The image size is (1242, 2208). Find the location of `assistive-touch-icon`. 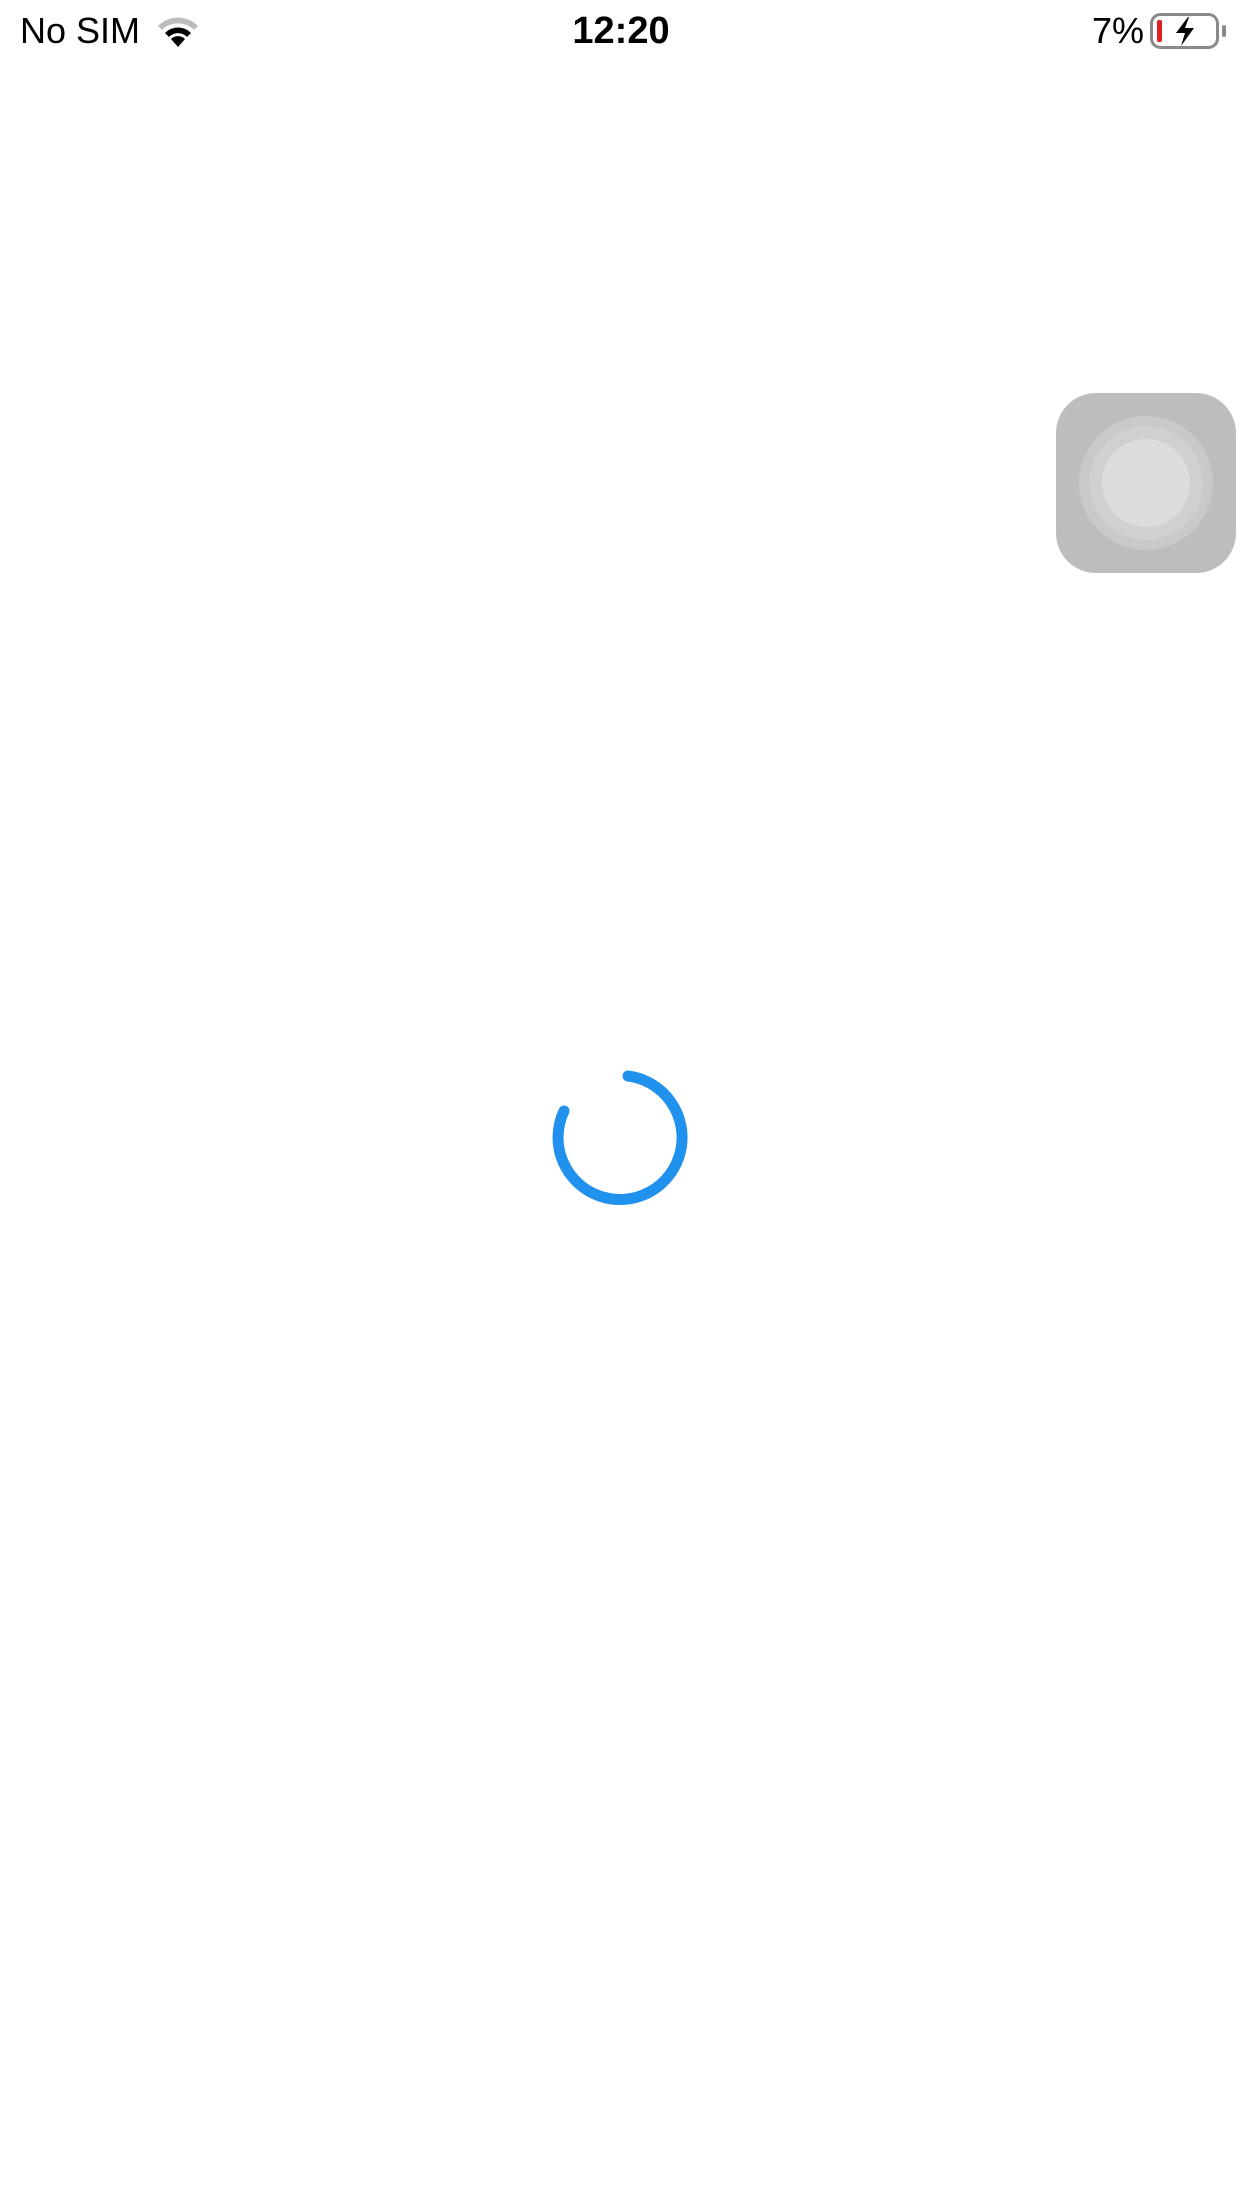

assistive-touch-icon is located at coordinates (1146, 483).